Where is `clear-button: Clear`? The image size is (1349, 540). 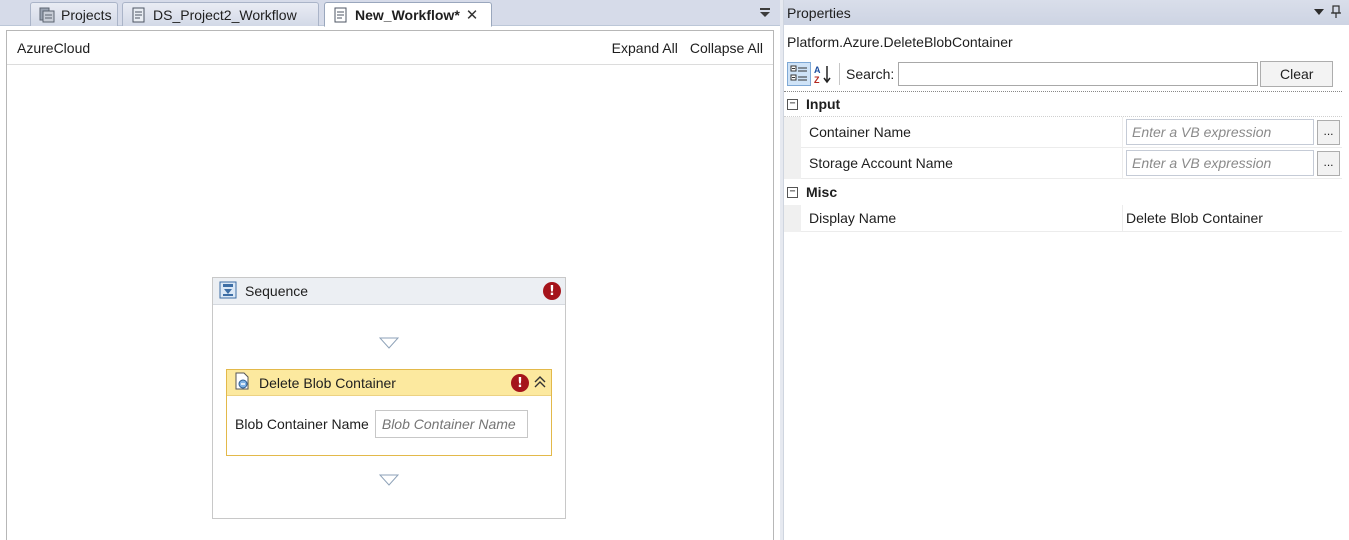 clear-button: Clear is located at coordinates (1297, 74).